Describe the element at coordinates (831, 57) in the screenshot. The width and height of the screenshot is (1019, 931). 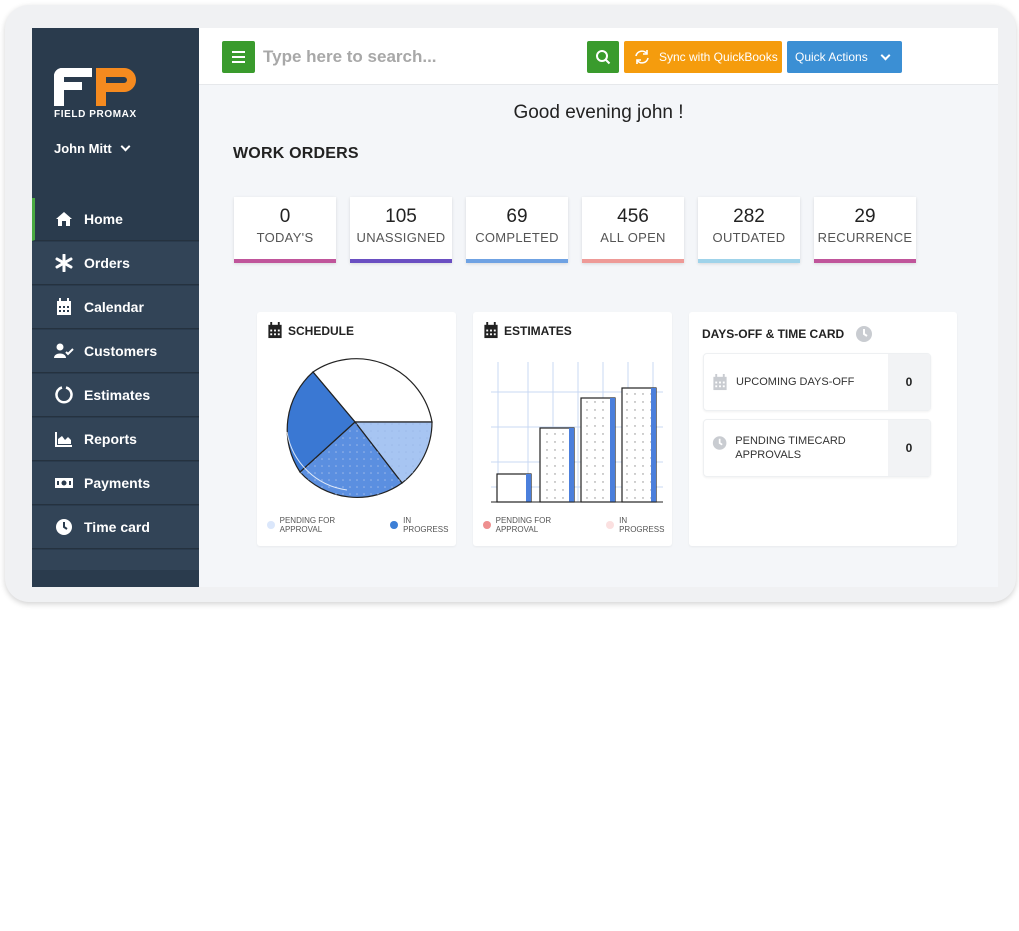
I see `quick-actions-label: Quick Actions` at that location.